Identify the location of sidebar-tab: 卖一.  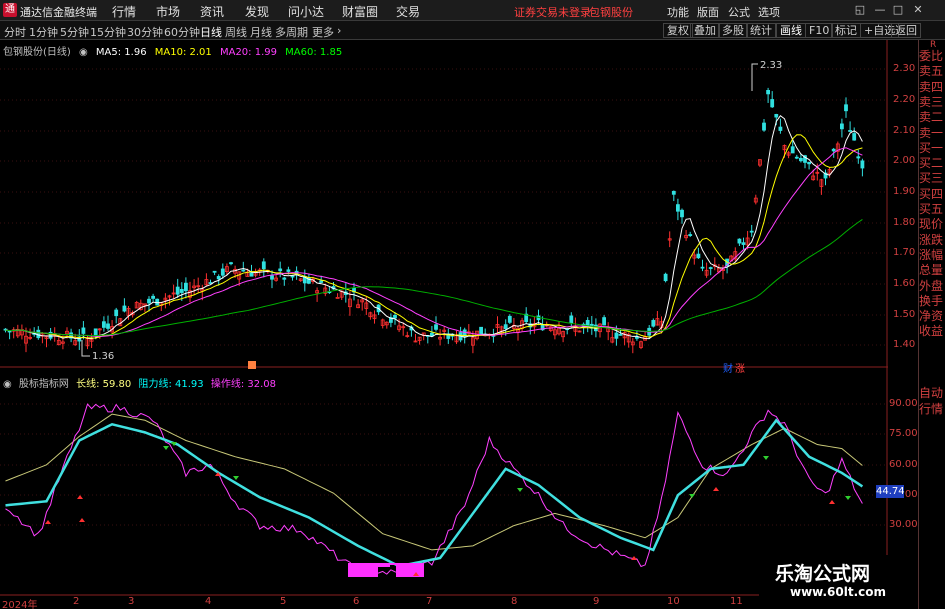
(931, 133).